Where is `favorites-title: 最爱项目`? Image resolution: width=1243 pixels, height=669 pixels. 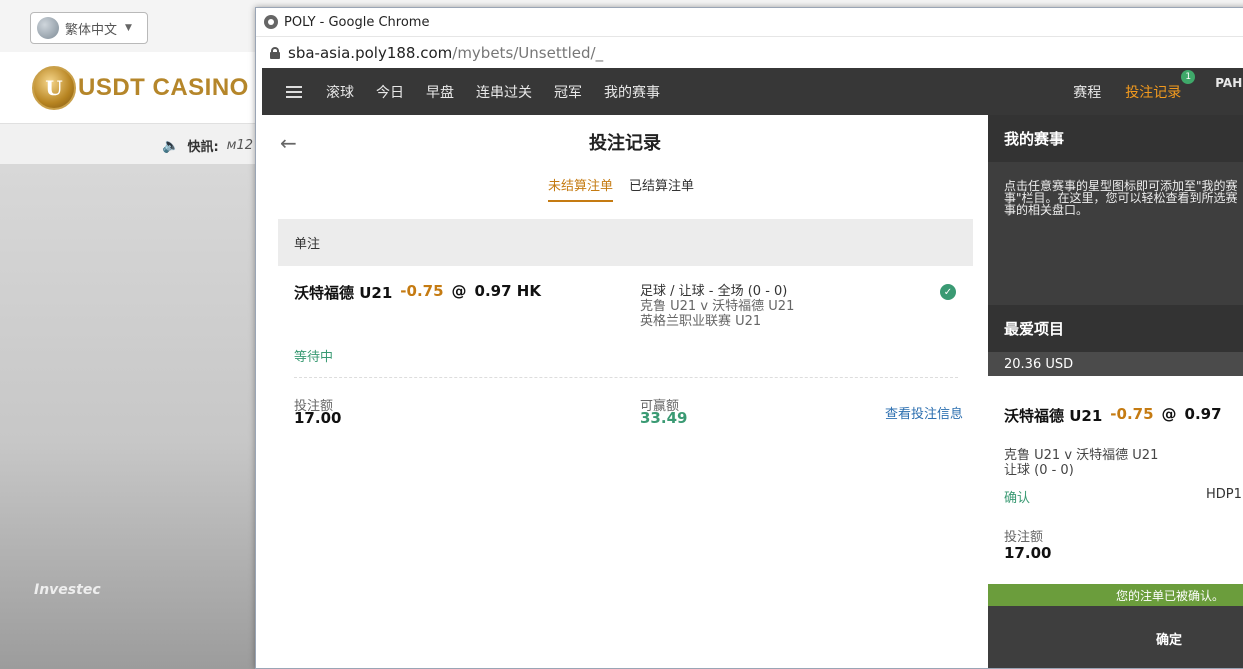 favorites-title: 最爱项目 is located at coordinates (1115, 328).